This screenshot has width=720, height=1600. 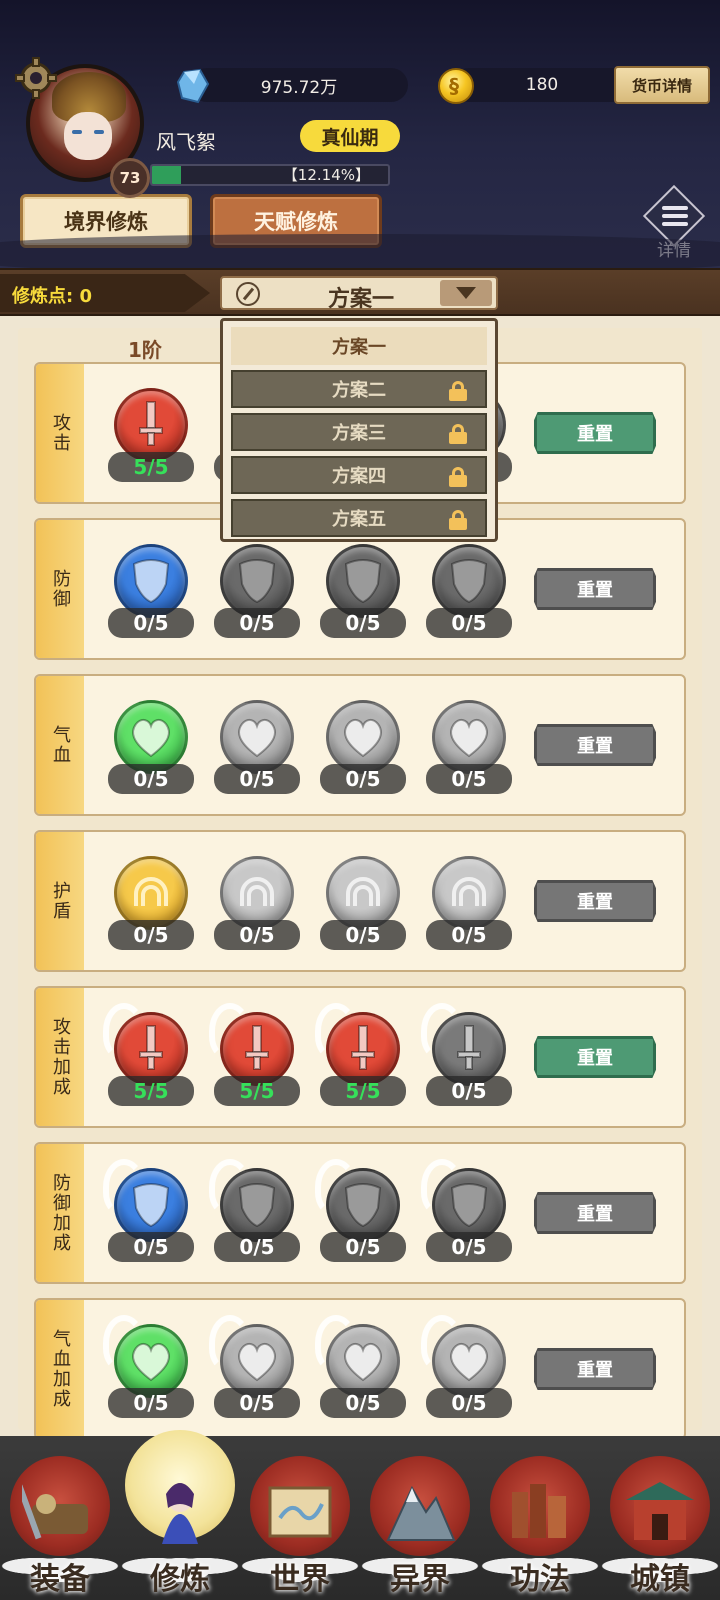 I want to click on scheme-option: 方案三, so click(x=359, y=432).